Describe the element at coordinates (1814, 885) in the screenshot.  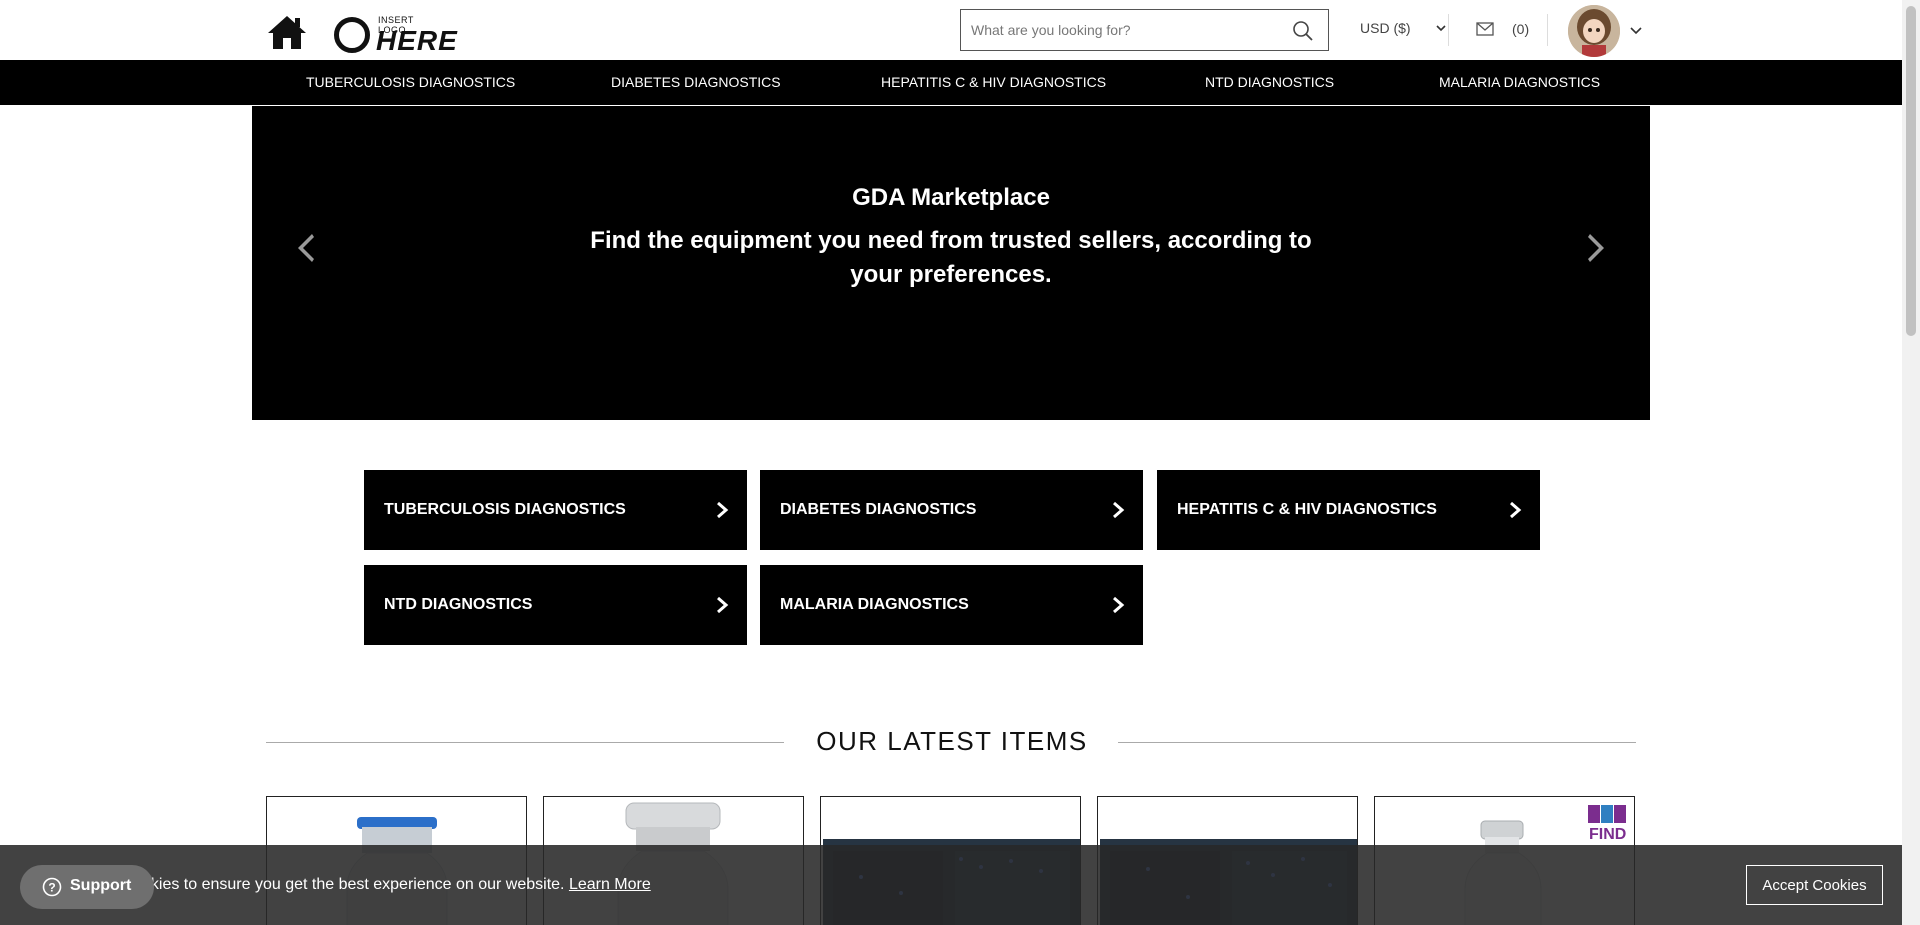
I see `accept-cookies-button: Accept Cookies` at that location.